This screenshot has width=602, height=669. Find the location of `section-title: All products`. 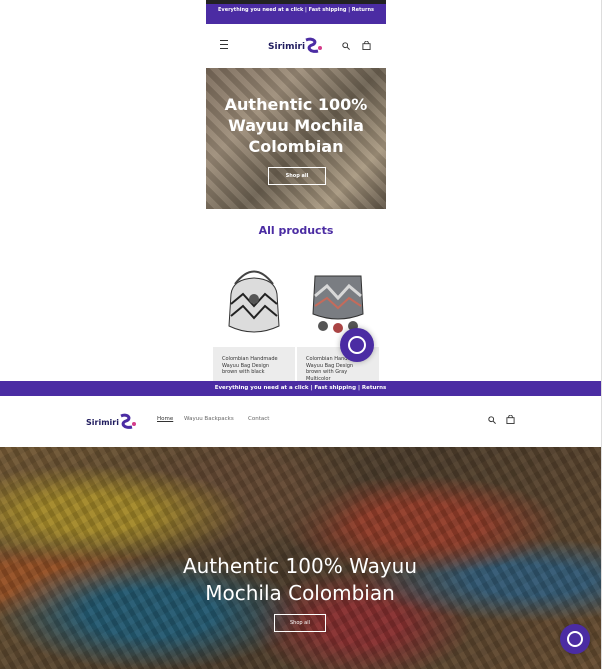

section-title: All products is located at coordinates (296, 230).